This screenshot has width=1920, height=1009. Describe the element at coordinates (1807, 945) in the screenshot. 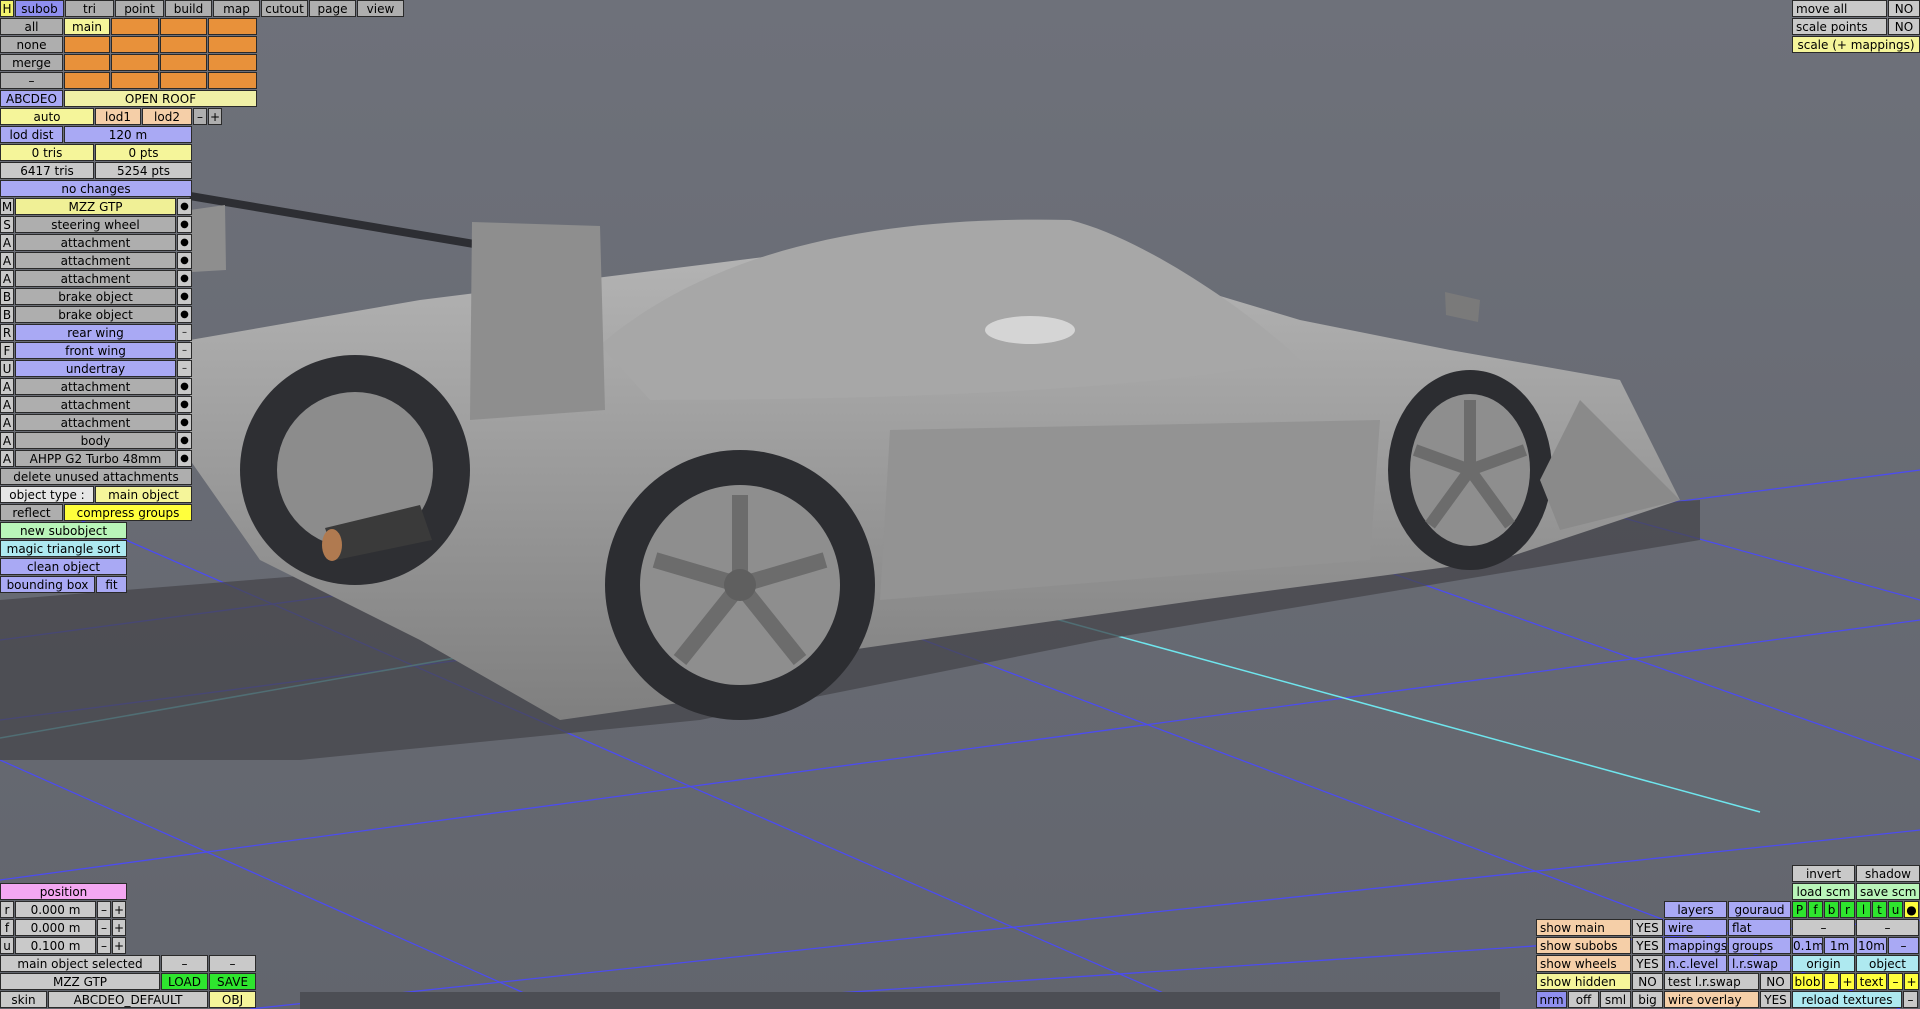

I see `scale-0-1m-button: 0.1m` at that location.